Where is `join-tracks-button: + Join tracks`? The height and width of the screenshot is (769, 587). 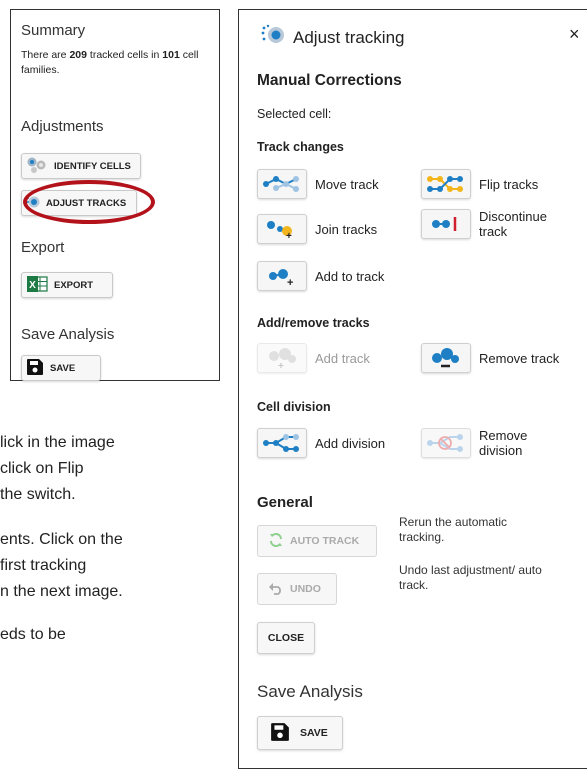
join-tracks-button: + Join tracks is located at coordinates (317, 229).